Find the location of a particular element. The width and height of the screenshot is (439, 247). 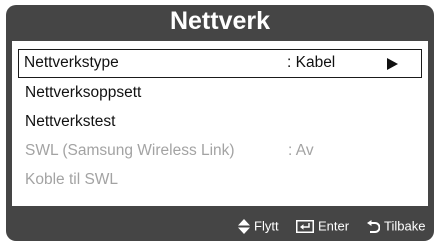

menu-item-label: Koble til SWL is located at coordinates (72, 179).